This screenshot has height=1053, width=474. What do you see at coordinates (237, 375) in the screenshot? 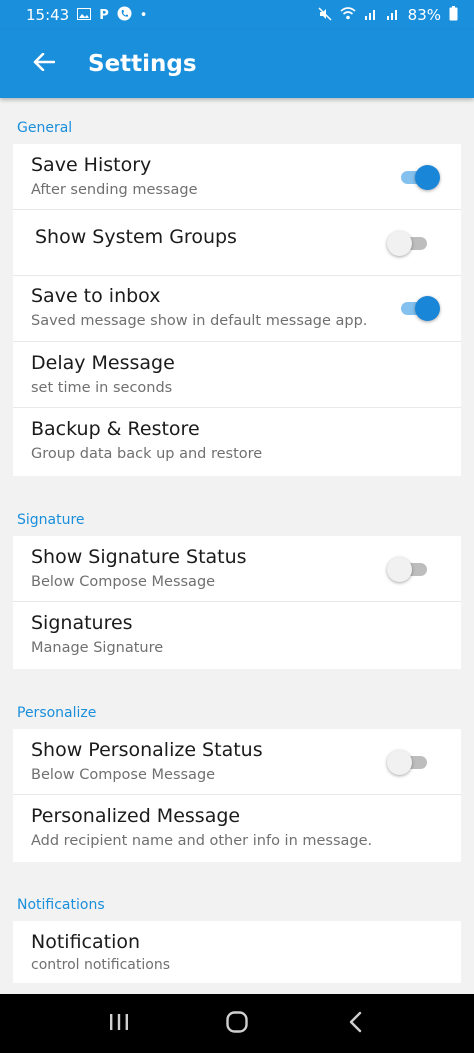
I see `setting-delay-message: Delay Message set time in seconds` at bounding box center [237, 375].